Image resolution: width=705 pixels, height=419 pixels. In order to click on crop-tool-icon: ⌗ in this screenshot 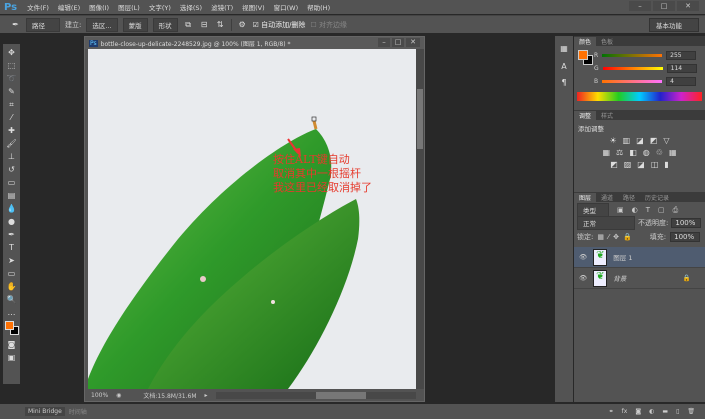, I will do `click(11, 105)`.